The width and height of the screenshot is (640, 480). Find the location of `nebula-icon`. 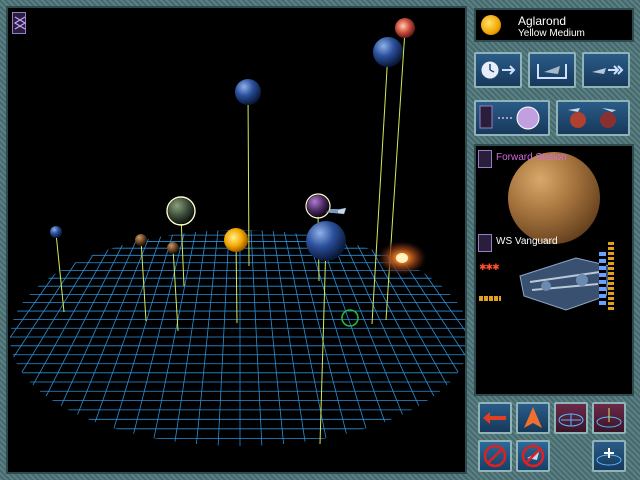

nebula-icon is located at coordinates (402, 258).